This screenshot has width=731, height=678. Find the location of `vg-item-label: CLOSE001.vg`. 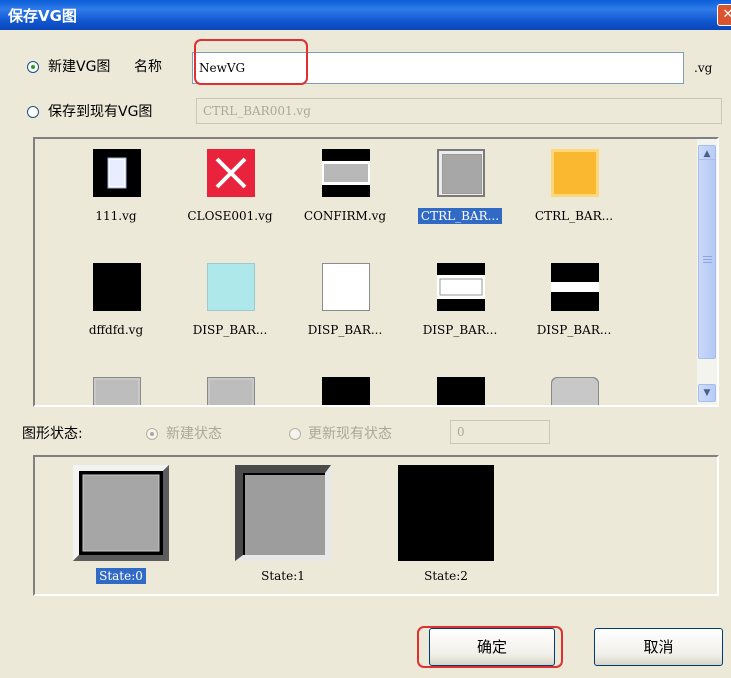

vg-item-label: CLOSE001.vg is located at coordinates (230, 216).